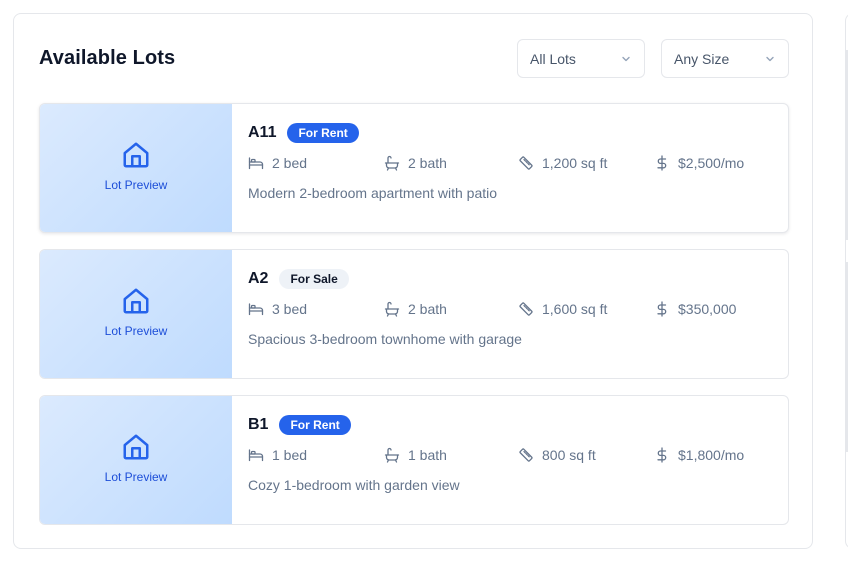 This screenshot has height=565, width=848. Describe the element at coordinates (258, 424) in the screenshot. I see `lot-id: B1` at that location.